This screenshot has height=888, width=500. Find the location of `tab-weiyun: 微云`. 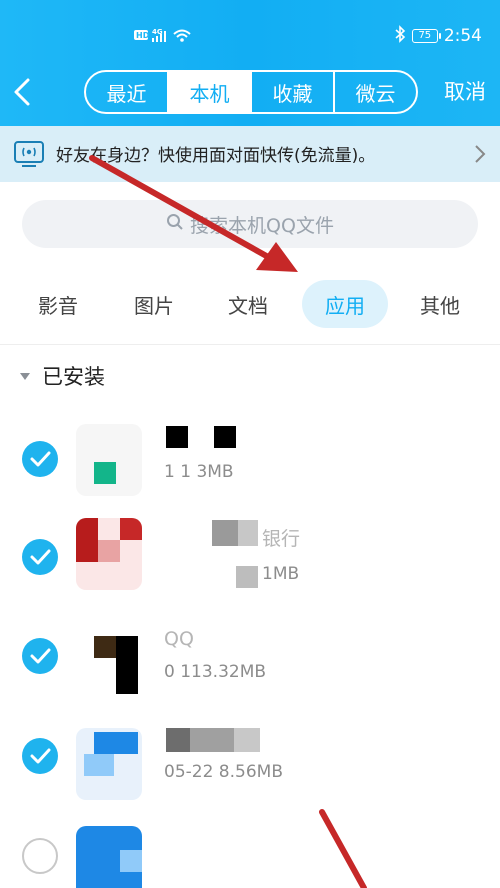

tab-weiyun: 微云 is located at coordinates (374, 92).